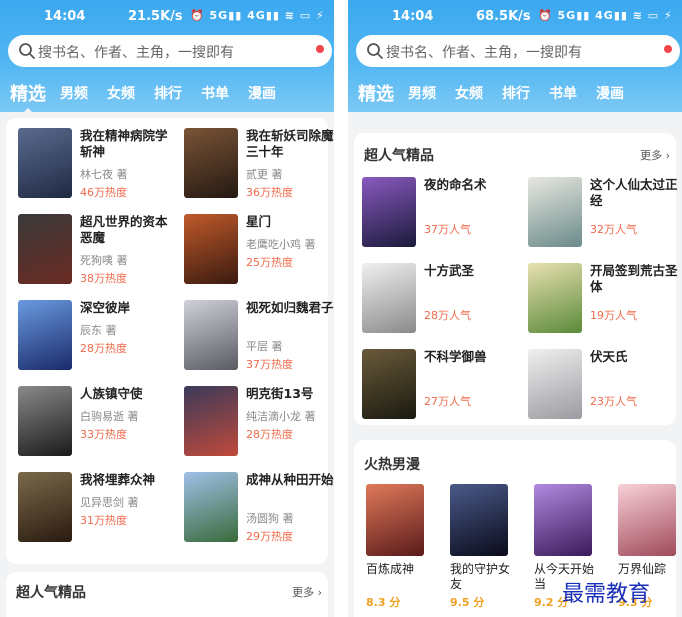  What do you see at coordinates (124, 143) in the screenshot?
I see `book-title: 我在精神病院学斩神` at bounding box center [124, 143].